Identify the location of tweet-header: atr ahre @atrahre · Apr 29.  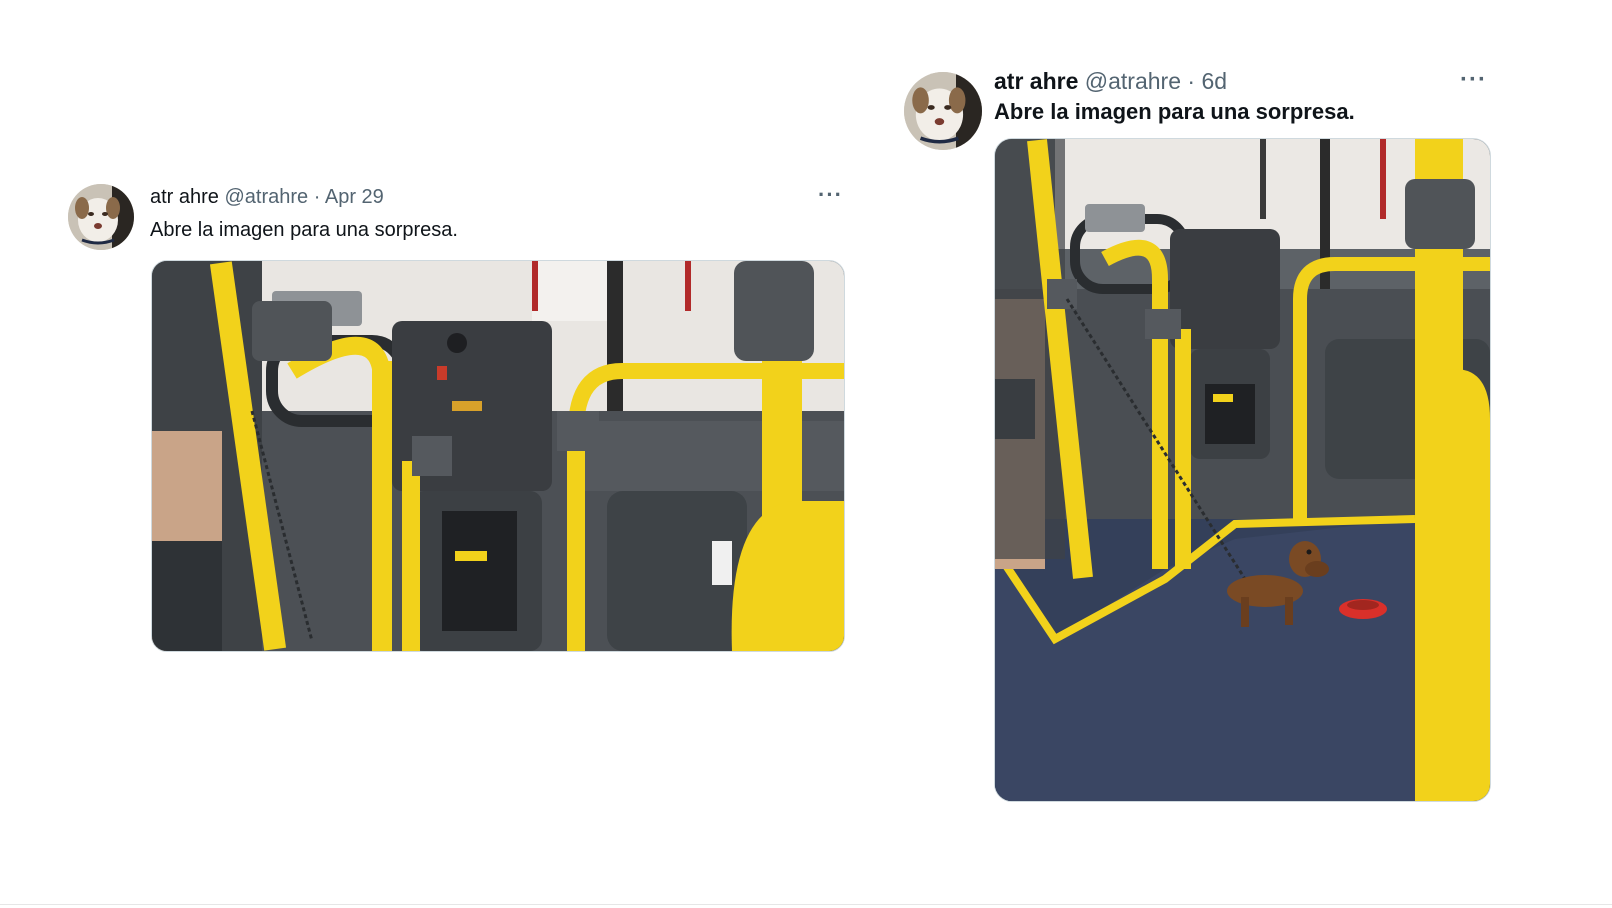
(267, 197).